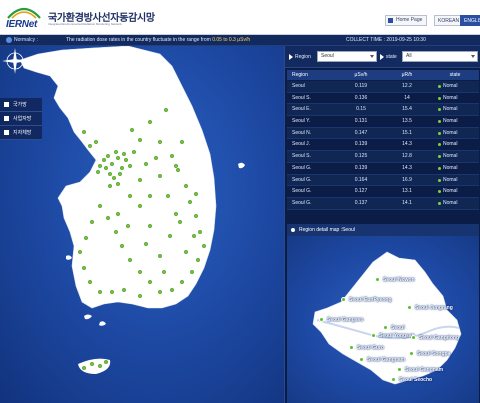 The height and width of the screenshot is (403, 480). Describe the element at coordinates (440, 56) in the screenshot. I see `state-select: All` at that location.